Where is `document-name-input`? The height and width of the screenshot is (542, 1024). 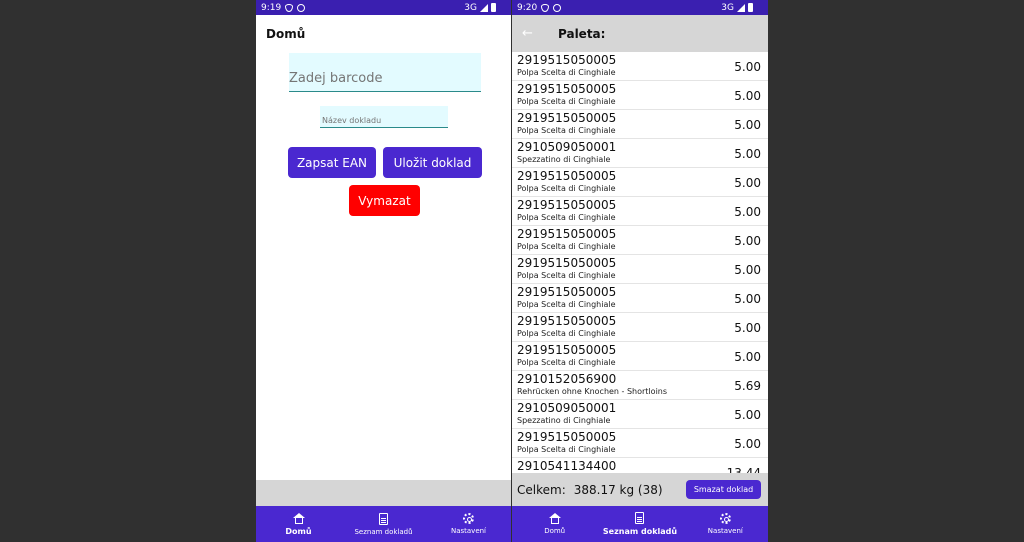
document-name-input is located at coordinates (384, 117).